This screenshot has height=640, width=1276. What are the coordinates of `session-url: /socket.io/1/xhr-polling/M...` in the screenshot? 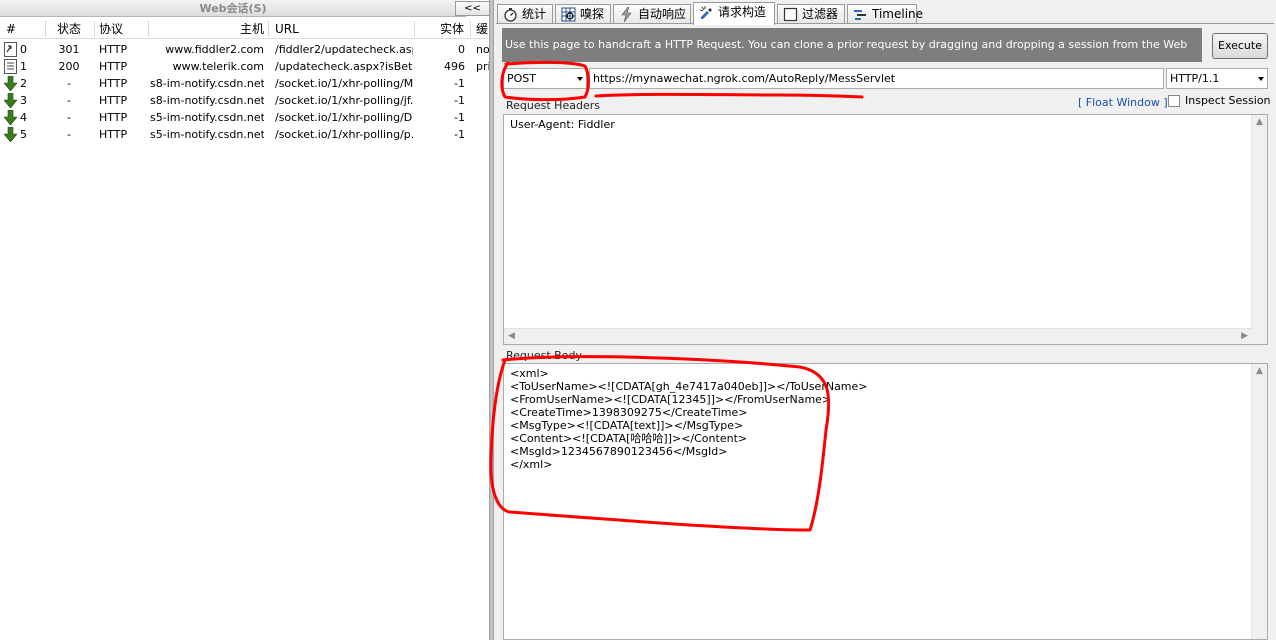 It's located at (344, 83).